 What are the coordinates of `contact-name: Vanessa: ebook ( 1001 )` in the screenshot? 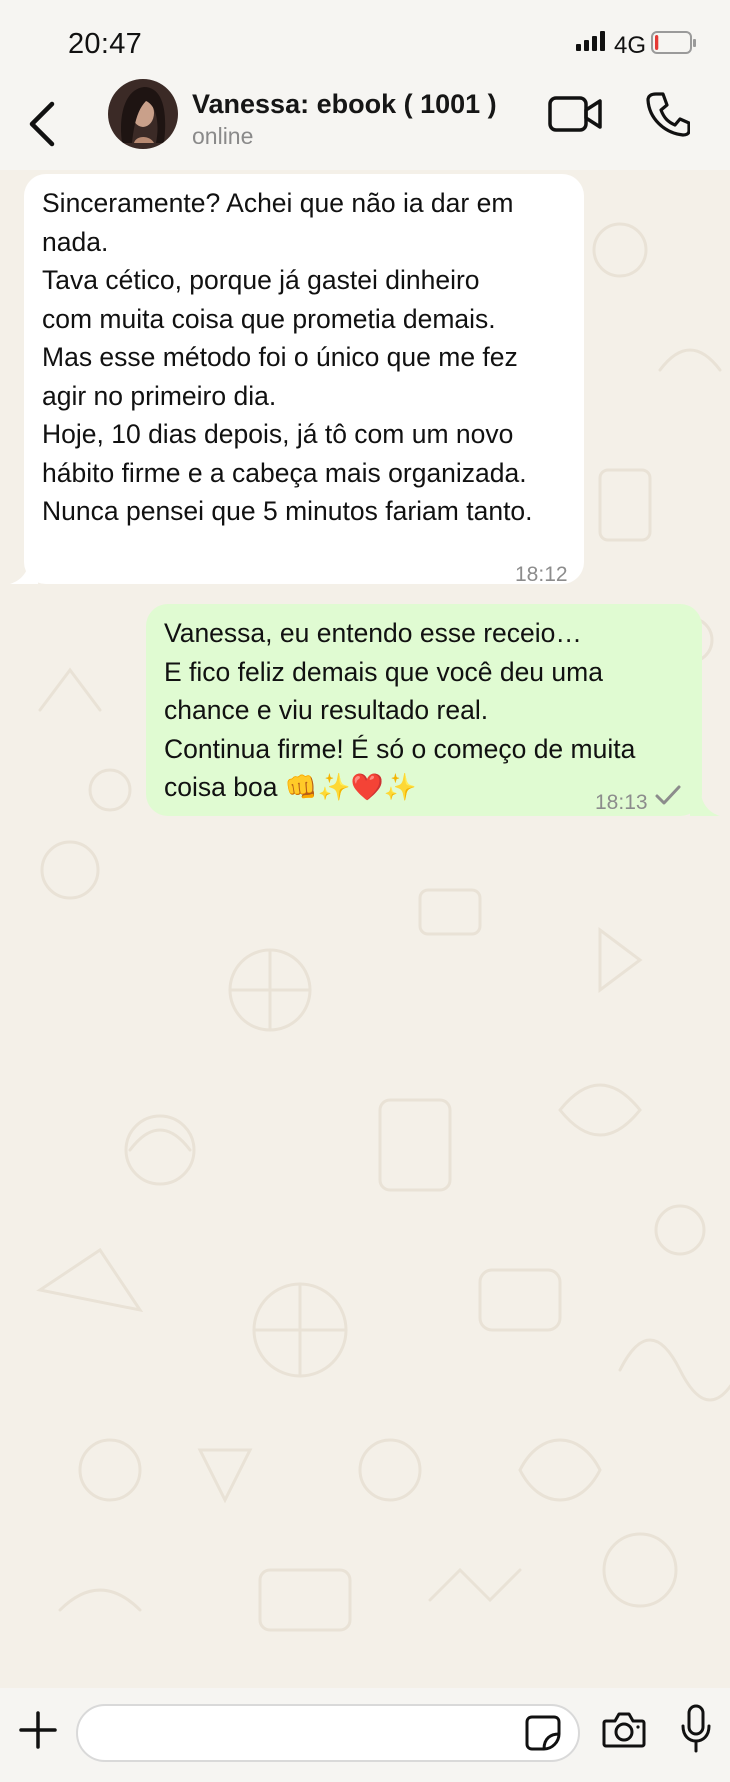 It's located at (344, 104).